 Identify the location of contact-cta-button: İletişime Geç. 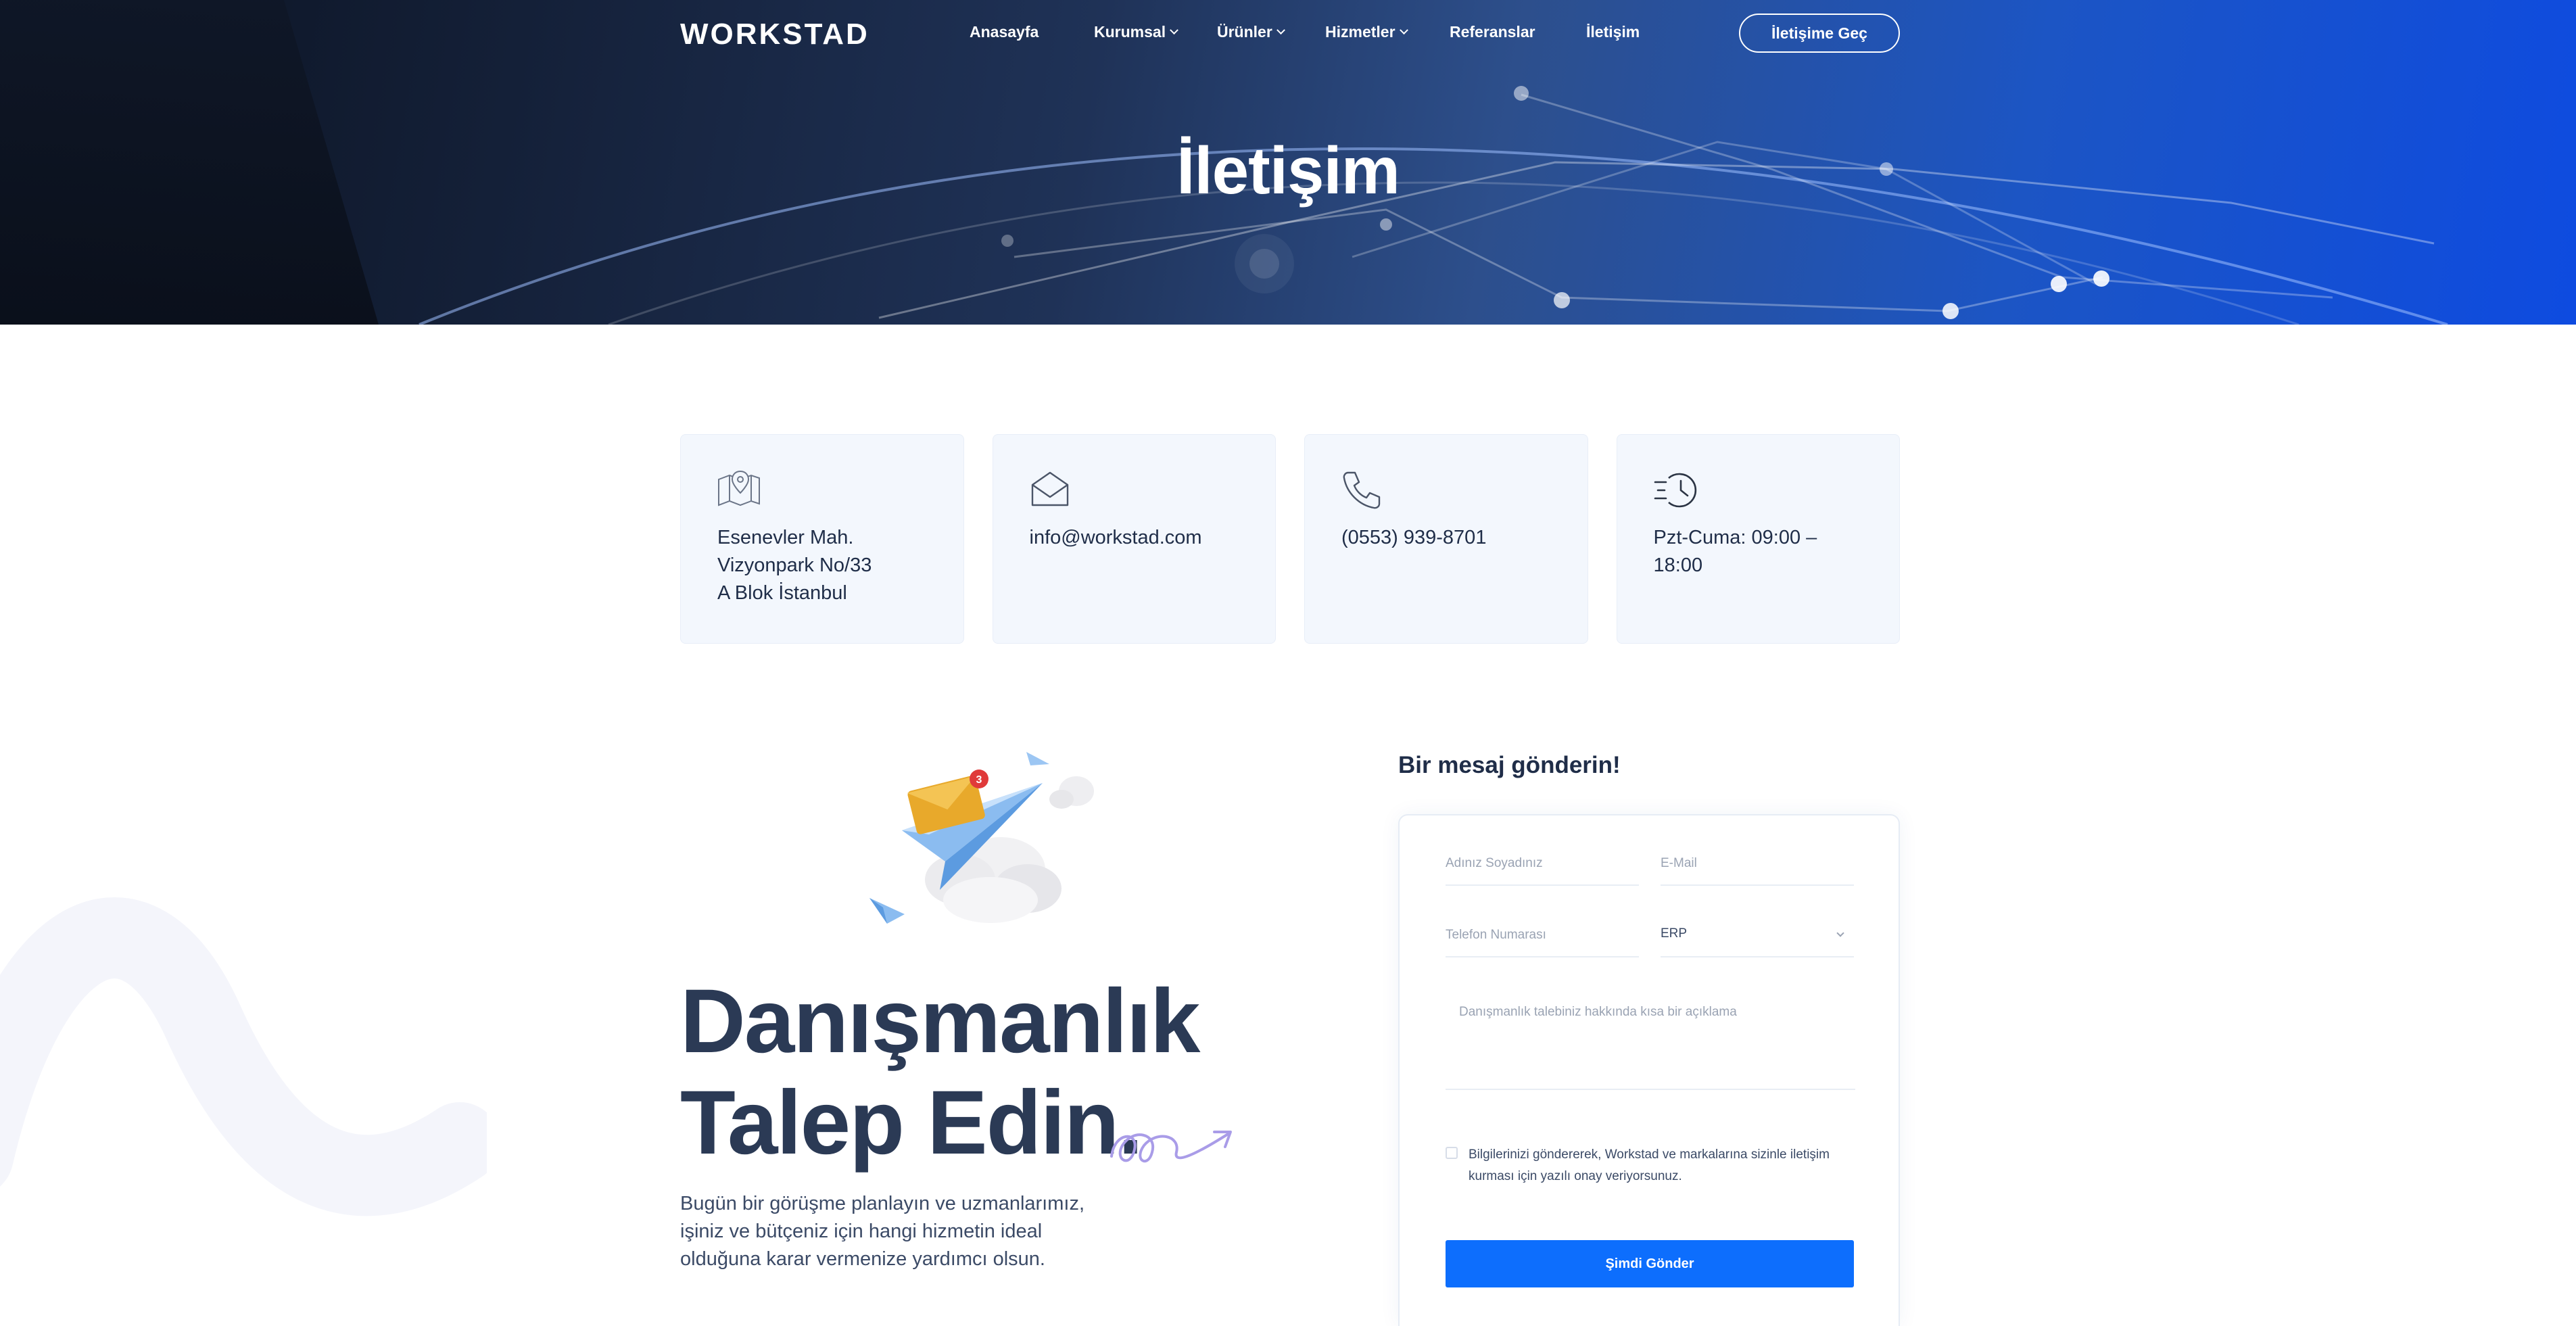
(1819, 33).